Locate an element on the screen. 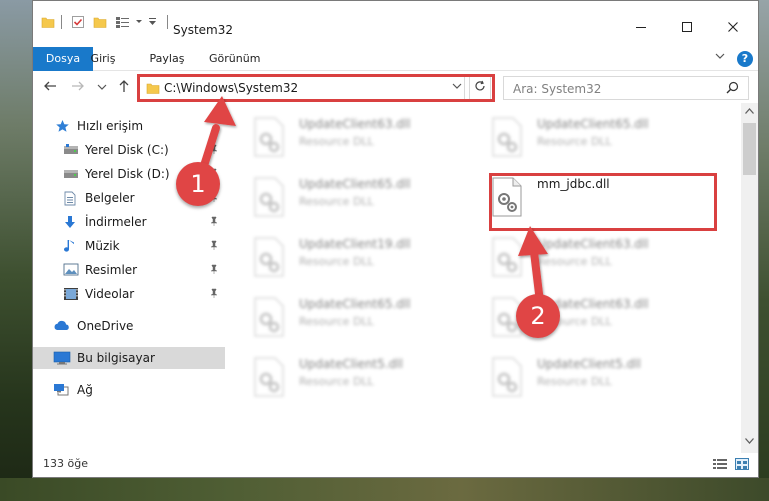 The height and width of the screenshot is (501, 769). details-view-icon is located at coordinates (720, 464).